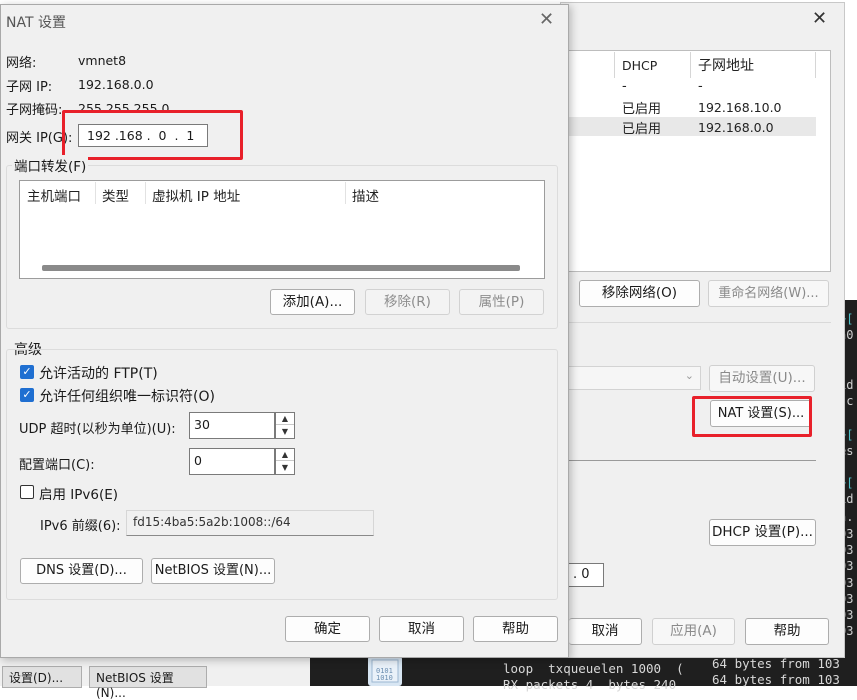 The image size is (857, 700). What do you see at coordinates (407, 302) in the screenshot?
I see `remove-button: 移除(R)` at bounding box center [407, 302].